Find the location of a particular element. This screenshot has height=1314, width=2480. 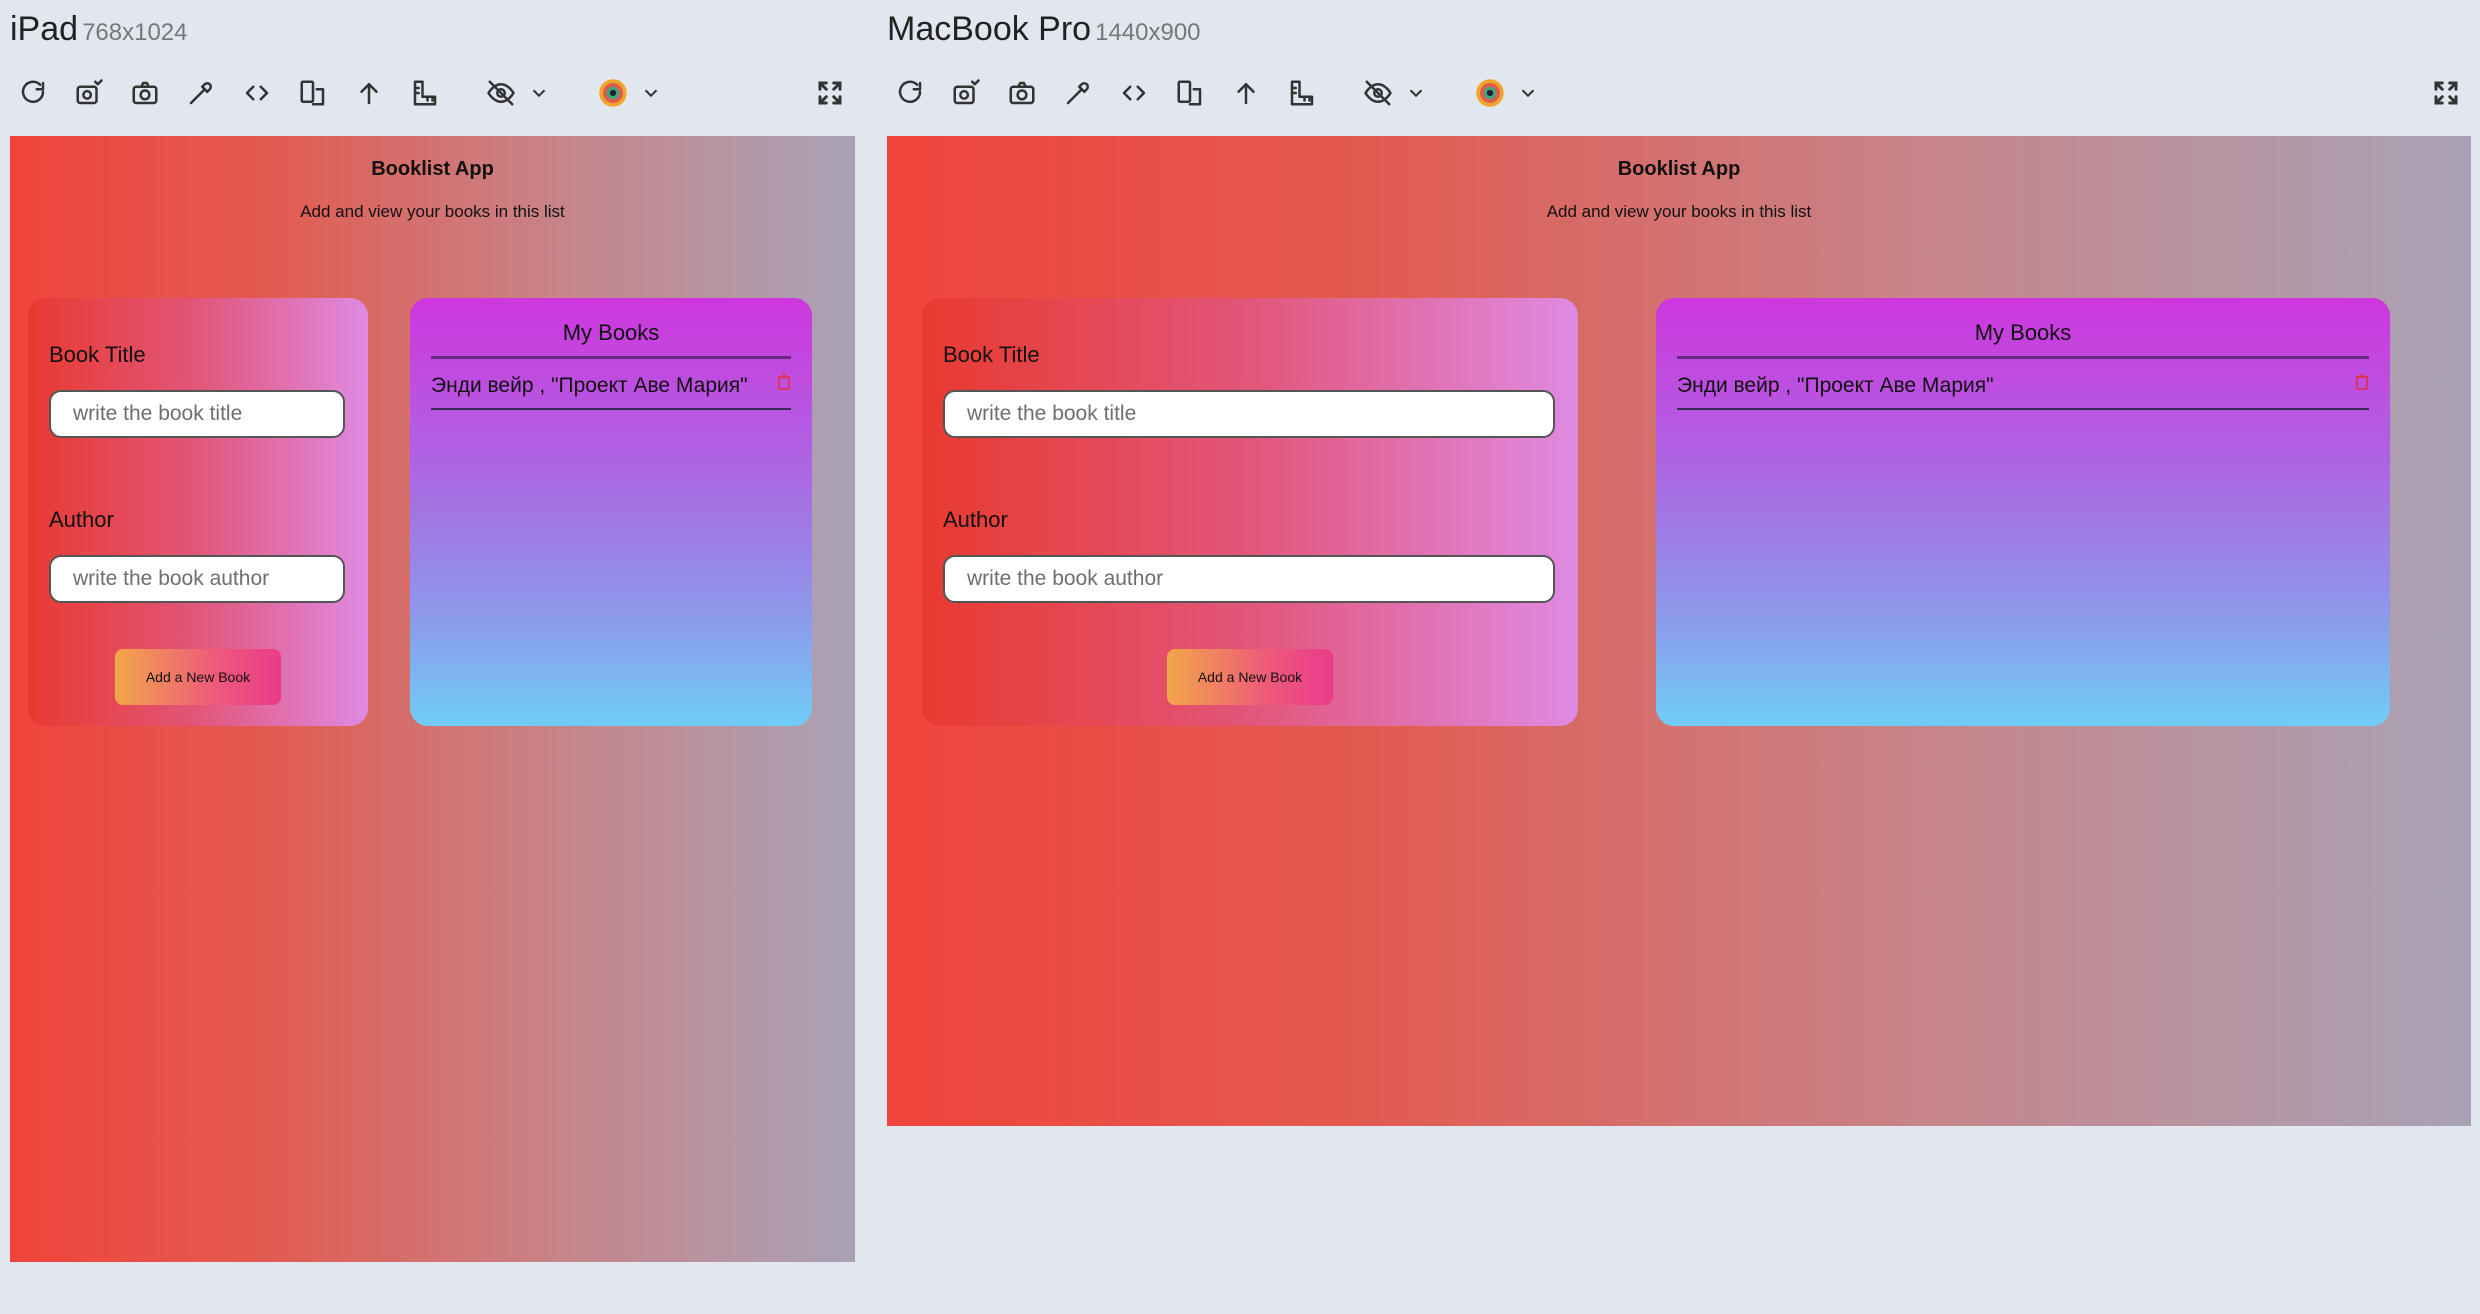

device-dims: 1440x900 is located at coordinates (1148, 32).